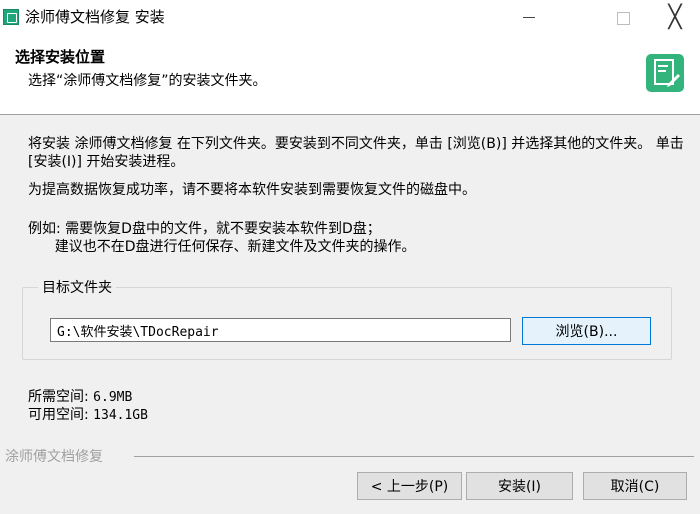 This screenshot has height=514, width=700. I want to click on title-bar: 涂师傅文档修复 安装 ╳, so click(350, 17).